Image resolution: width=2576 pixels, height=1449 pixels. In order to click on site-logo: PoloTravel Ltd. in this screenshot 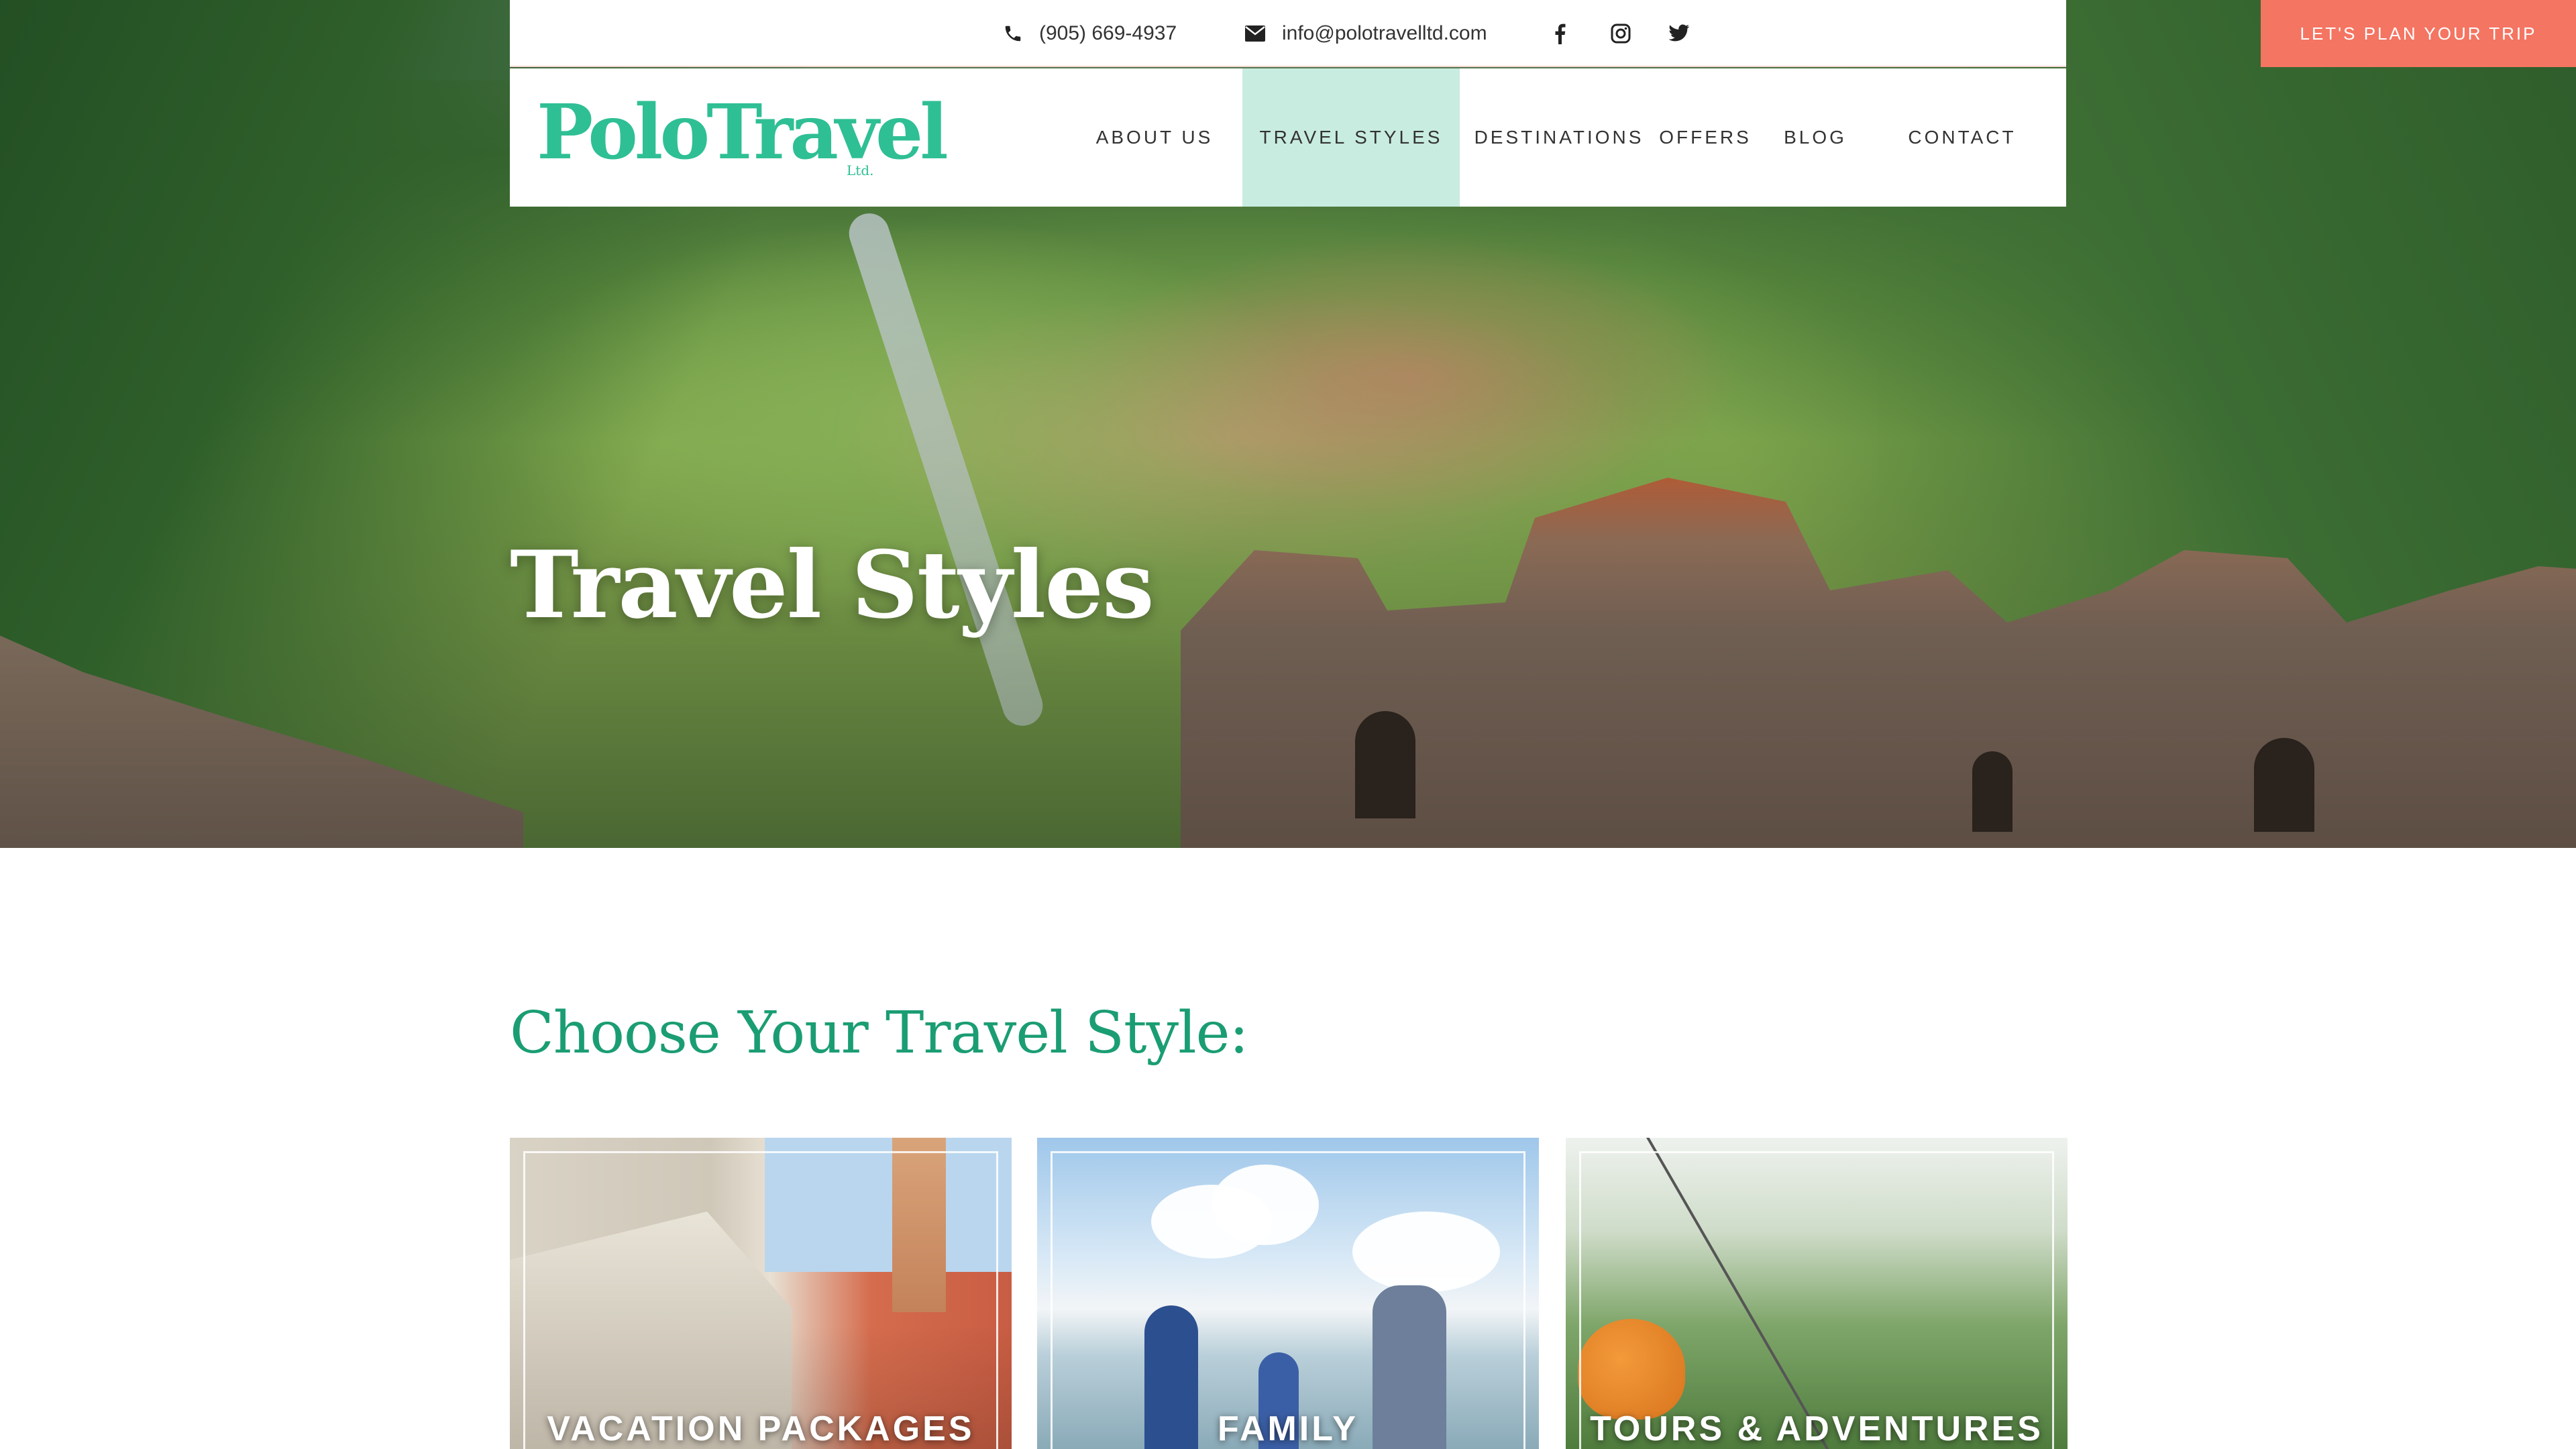, I will do `click(743, 140)`.